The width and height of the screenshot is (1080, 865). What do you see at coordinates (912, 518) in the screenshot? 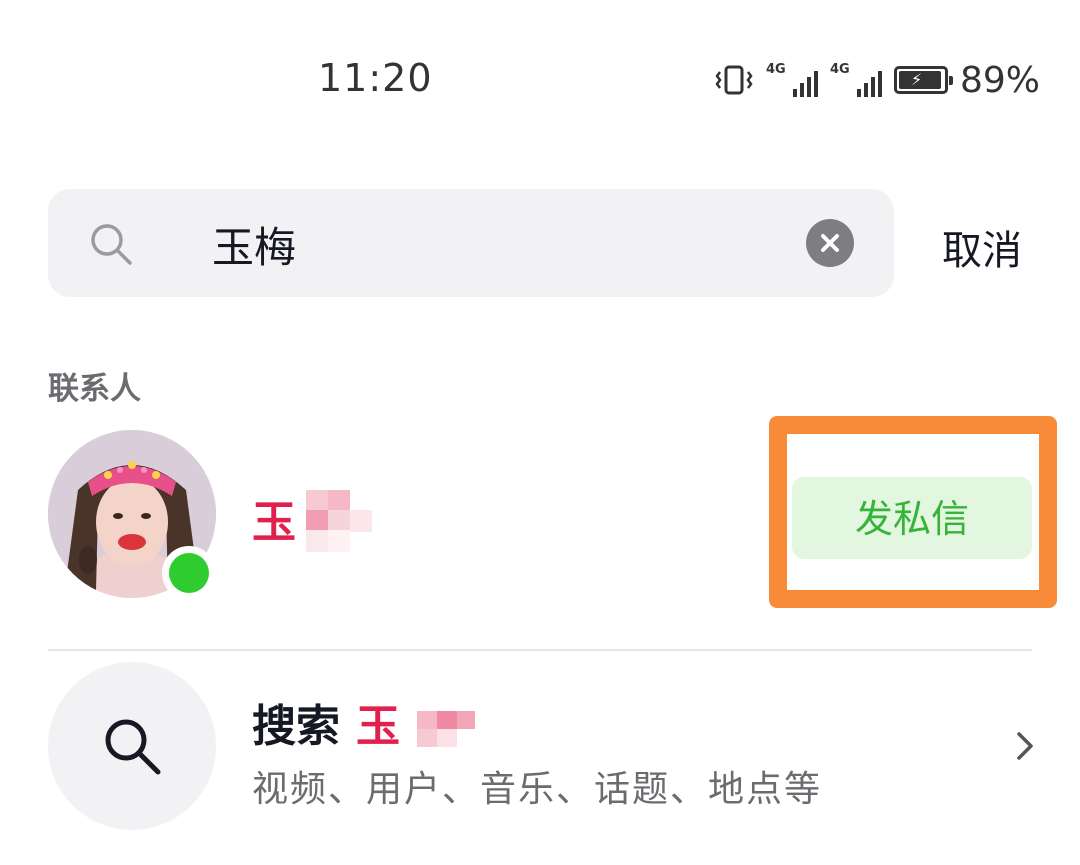
I see `send-message-button: 发私信` at bounding box center [912, 518].